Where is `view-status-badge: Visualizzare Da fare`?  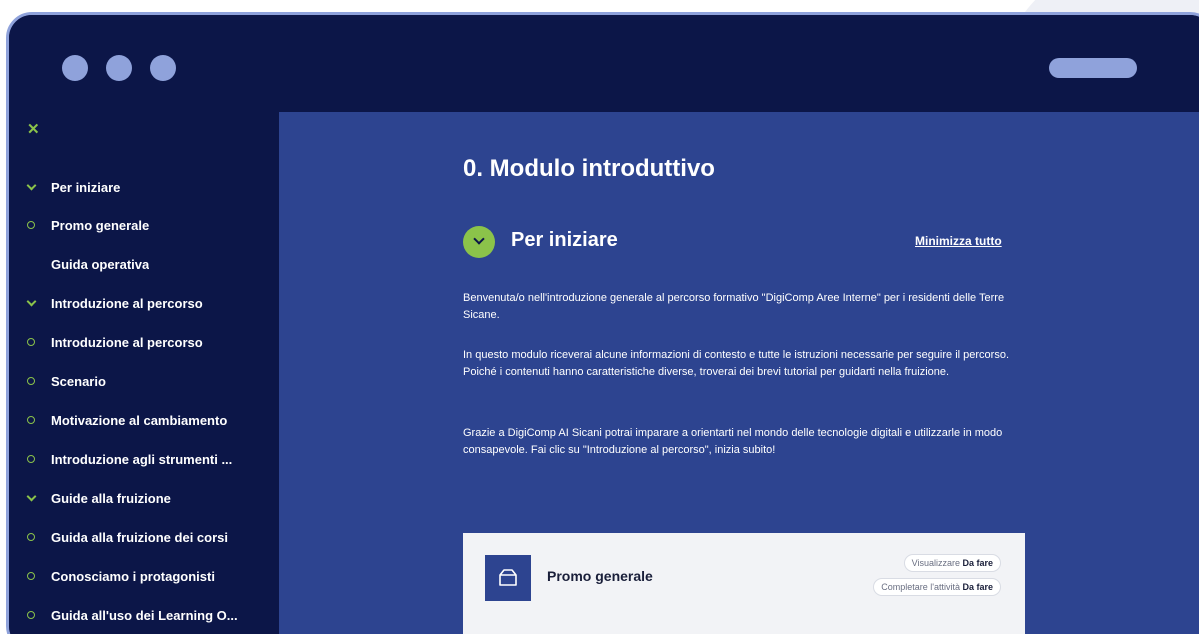 view-status-badge: Visualizzare Da fare is located at coordinates (952, 563).